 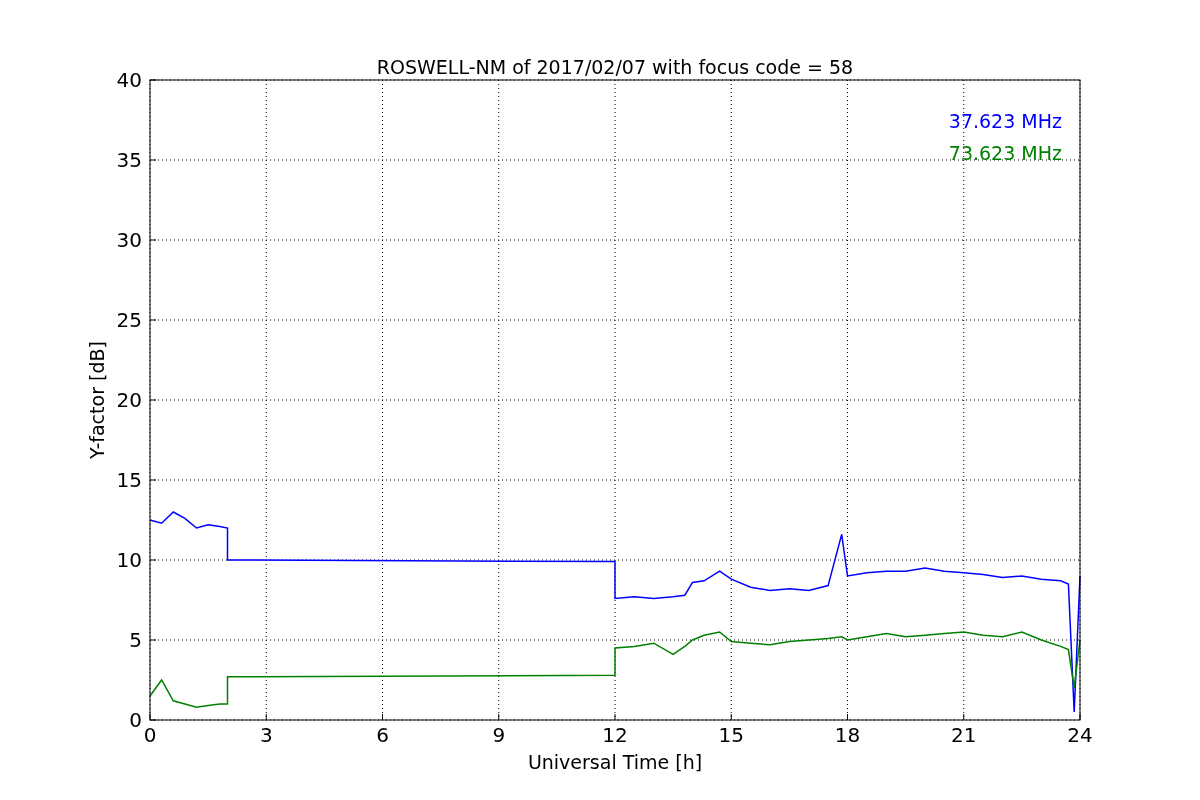 What do you see at coordinates (129, 560) in the screenshot?
I see `y-tick-label: 10` at bounding box center [129, 560].